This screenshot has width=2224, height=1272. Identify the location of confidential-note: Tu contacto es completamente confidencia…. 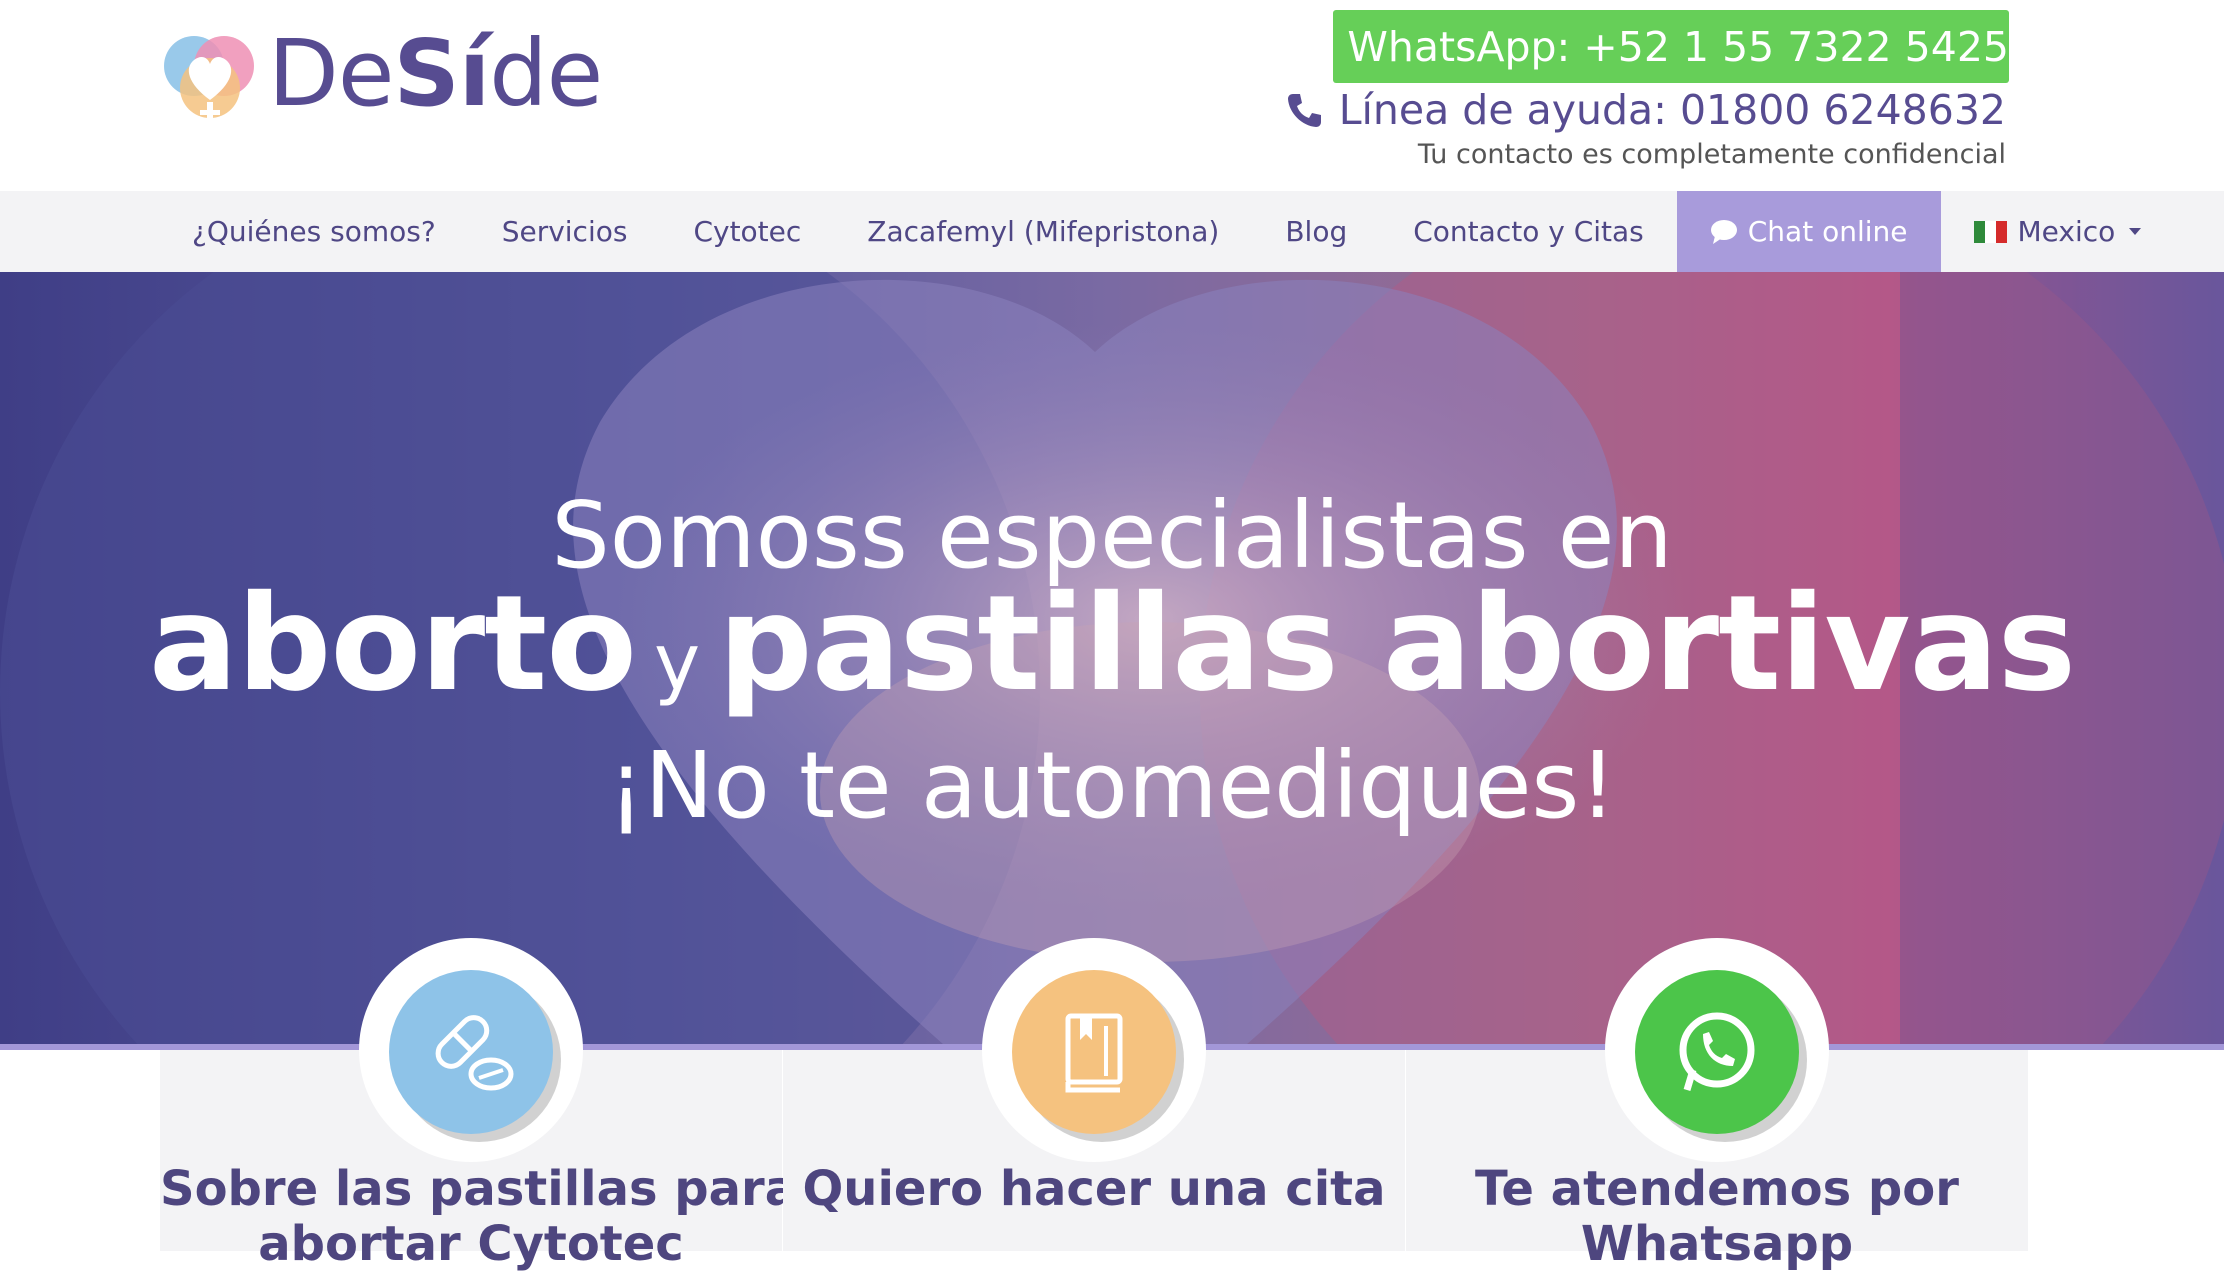
(1712, 154).